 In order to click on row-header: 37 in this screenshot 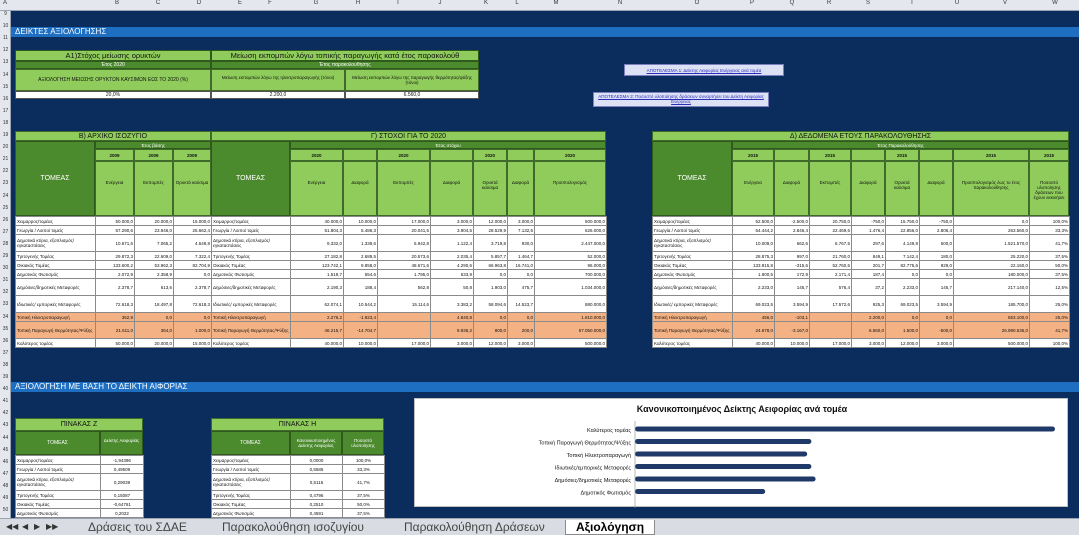, I will do `click(5, 353)`.